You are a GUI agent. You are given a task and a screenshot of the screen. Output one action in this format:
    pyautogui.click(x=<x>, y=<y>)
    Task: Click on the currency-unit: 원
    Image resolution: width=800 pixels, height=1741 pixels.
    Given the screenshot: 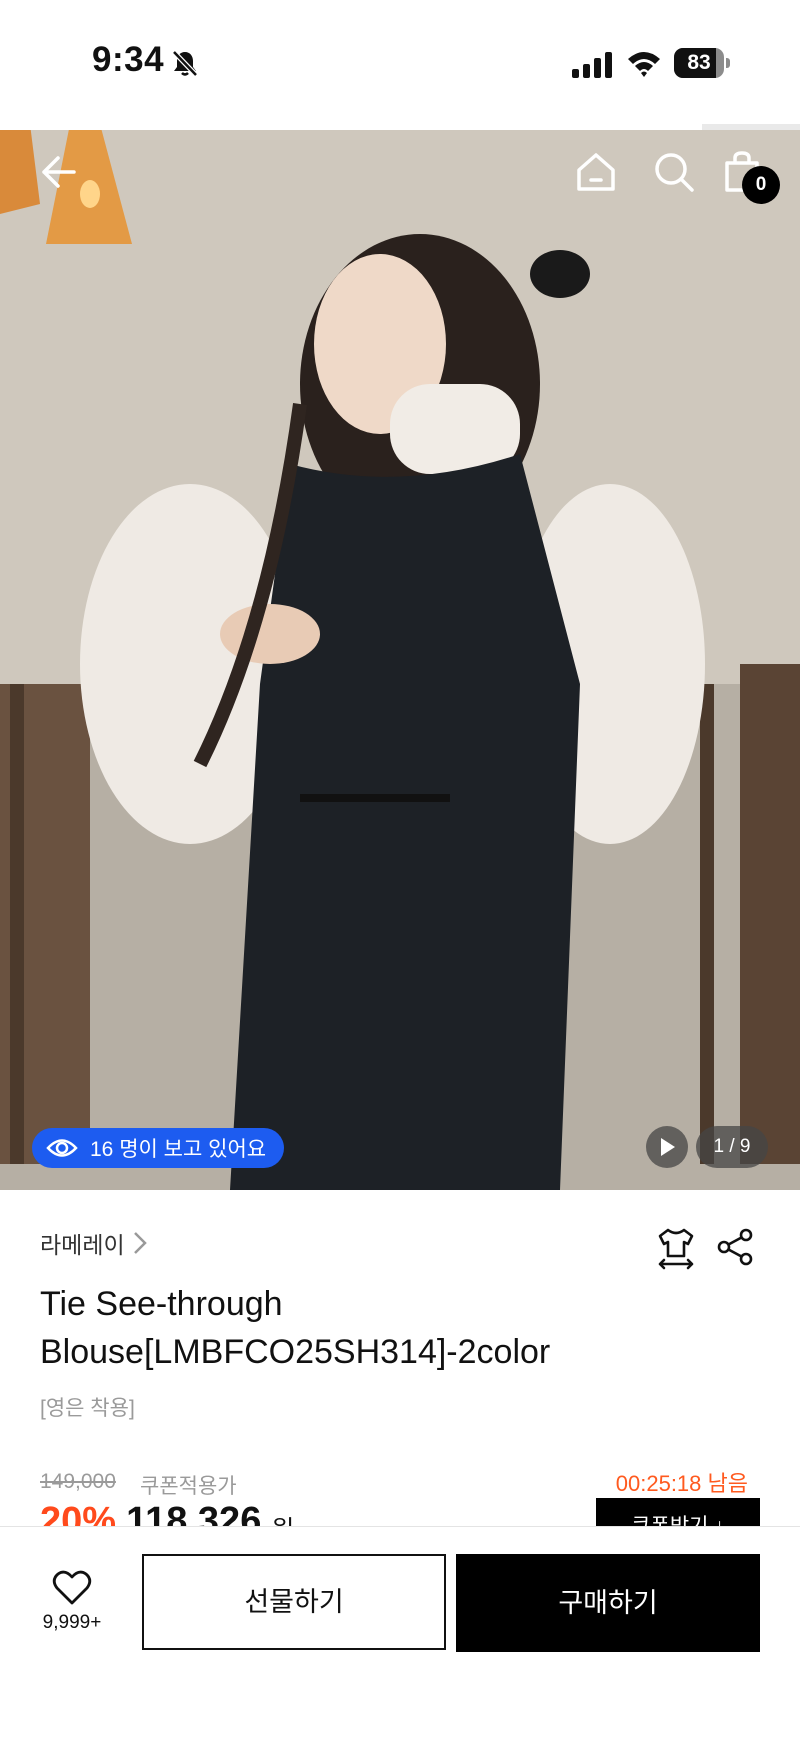 What is the action you would take?
    pyautogui.click(x=282, y=1518)
    